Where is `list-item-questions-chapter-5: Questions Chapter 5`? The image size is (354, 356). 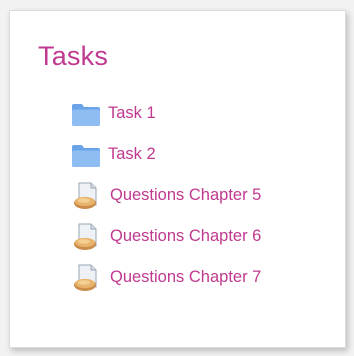 list-item-questions-chapter-5: Questions Chapter 5 is located at coordinates (165, 195).